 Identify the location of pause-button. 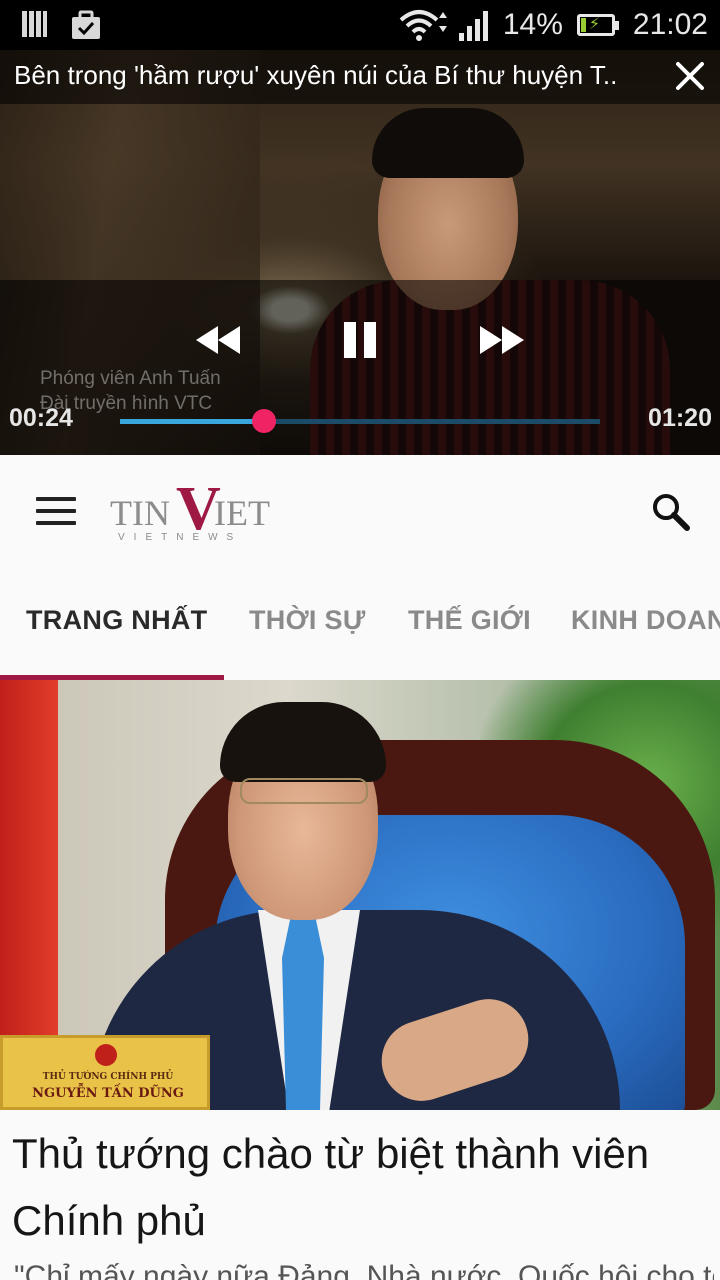
(360, 340).